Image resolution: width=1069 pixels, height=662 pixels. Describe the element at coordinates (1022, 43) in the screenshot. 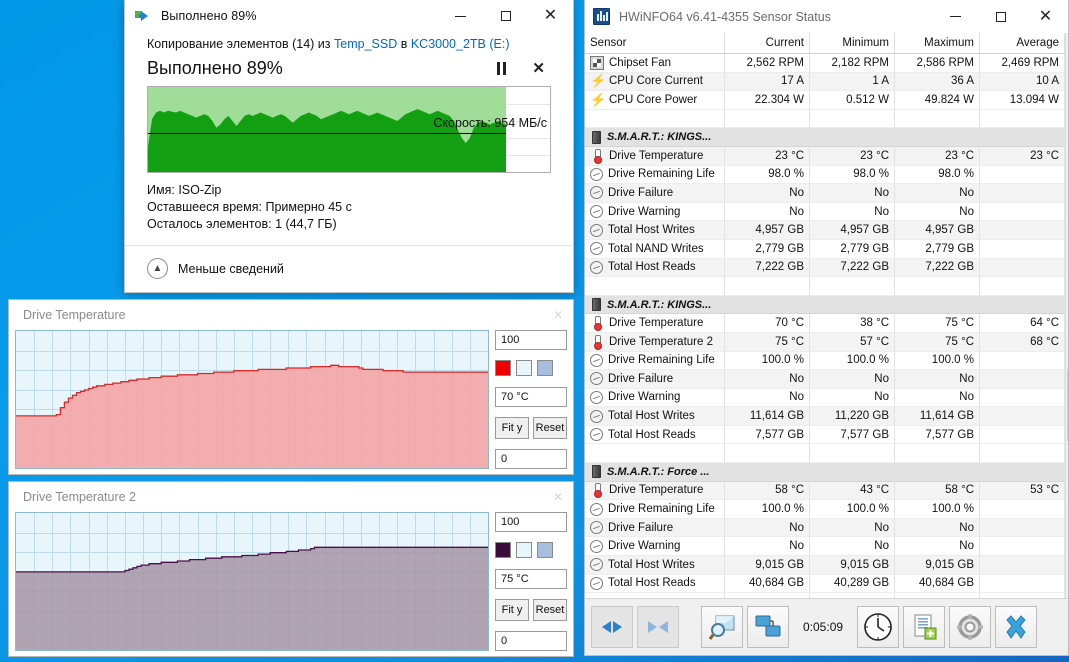

I see `column-header-average: Average` at that location.